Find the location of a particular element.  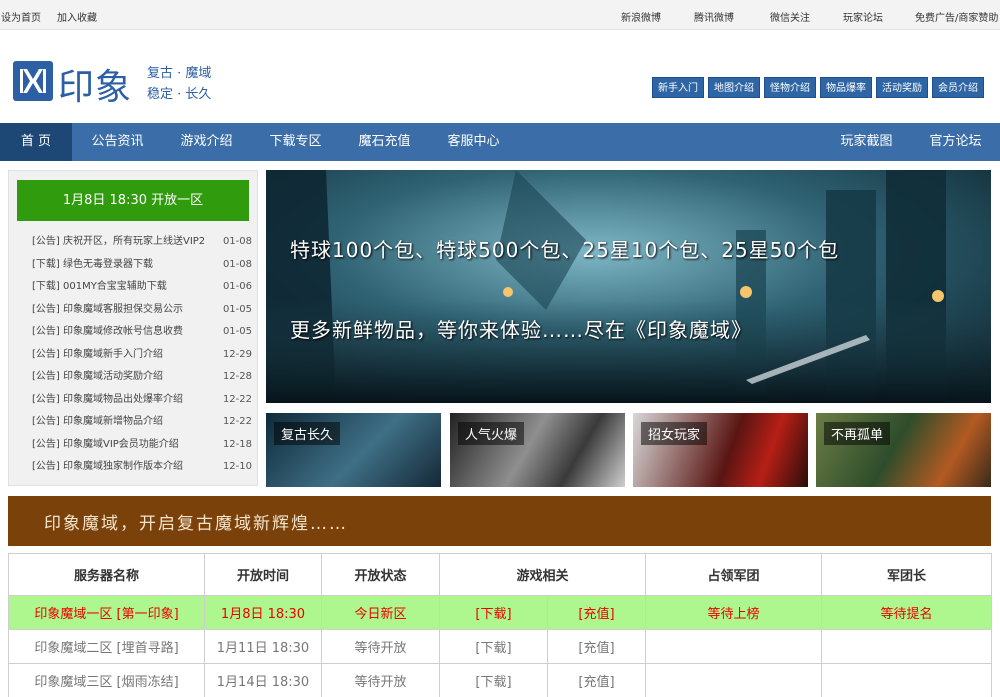

news-title: [公告] 印象魔域物品出处爆率介绍 is located at coordinates (107, 399).